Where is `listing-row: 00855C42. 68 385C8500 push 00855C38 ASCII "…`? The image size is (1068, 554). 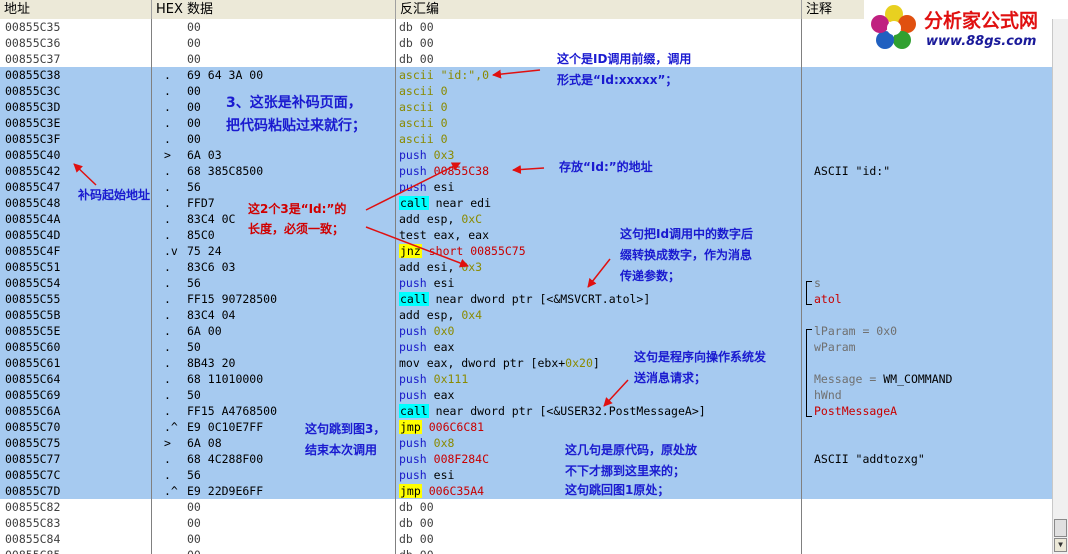 listing-row: 00855C42. 68 385C8500 push 00855C38 ASCII "… is located at coordinates (526, 171).